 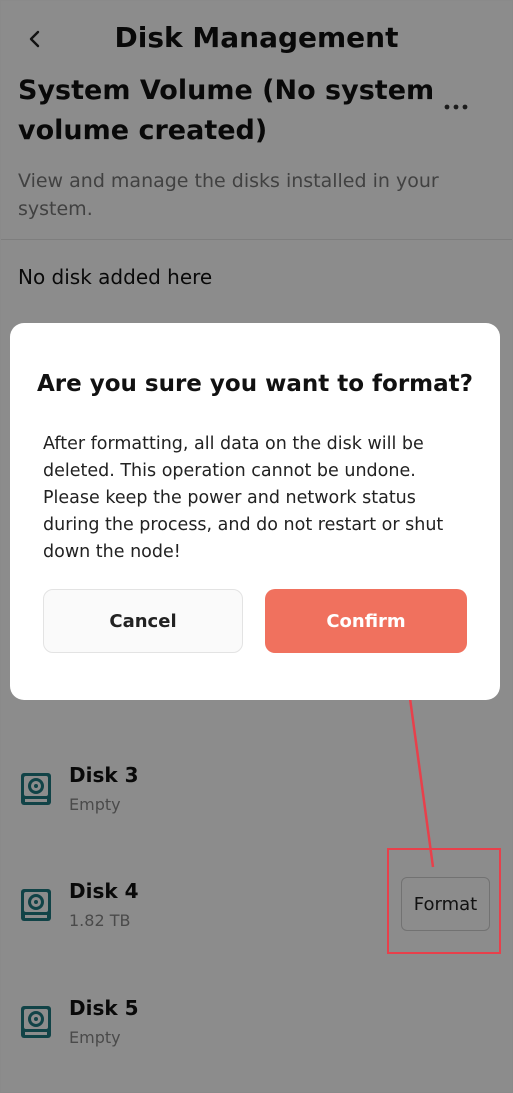 I want to click on format-button-highlight, so click(x=444, y=901).